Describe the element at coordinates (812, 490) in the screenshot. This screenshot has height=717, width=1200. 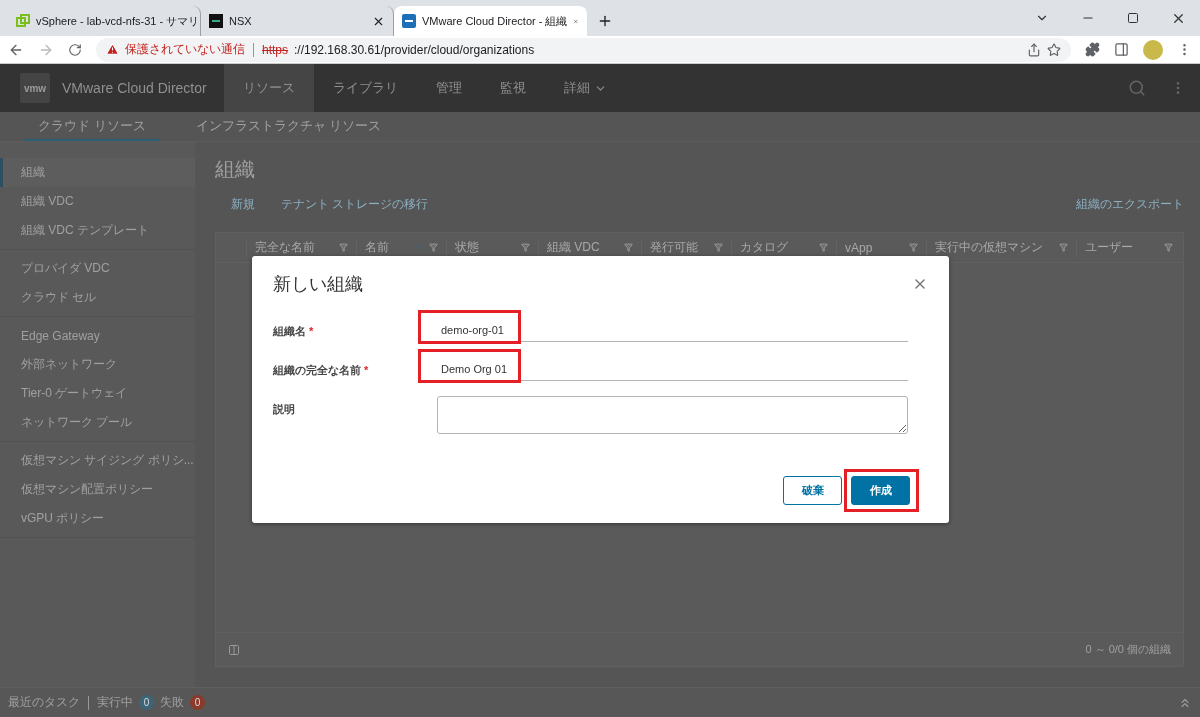
I see `discard-button: 破棄` at that location.